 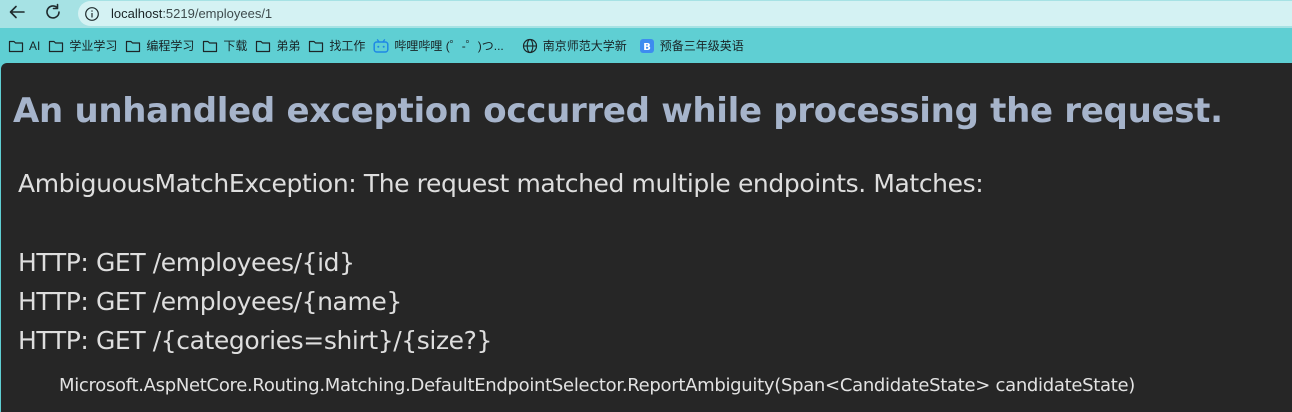 I want to click on url-host: localhost, so click(x=137, y=13).